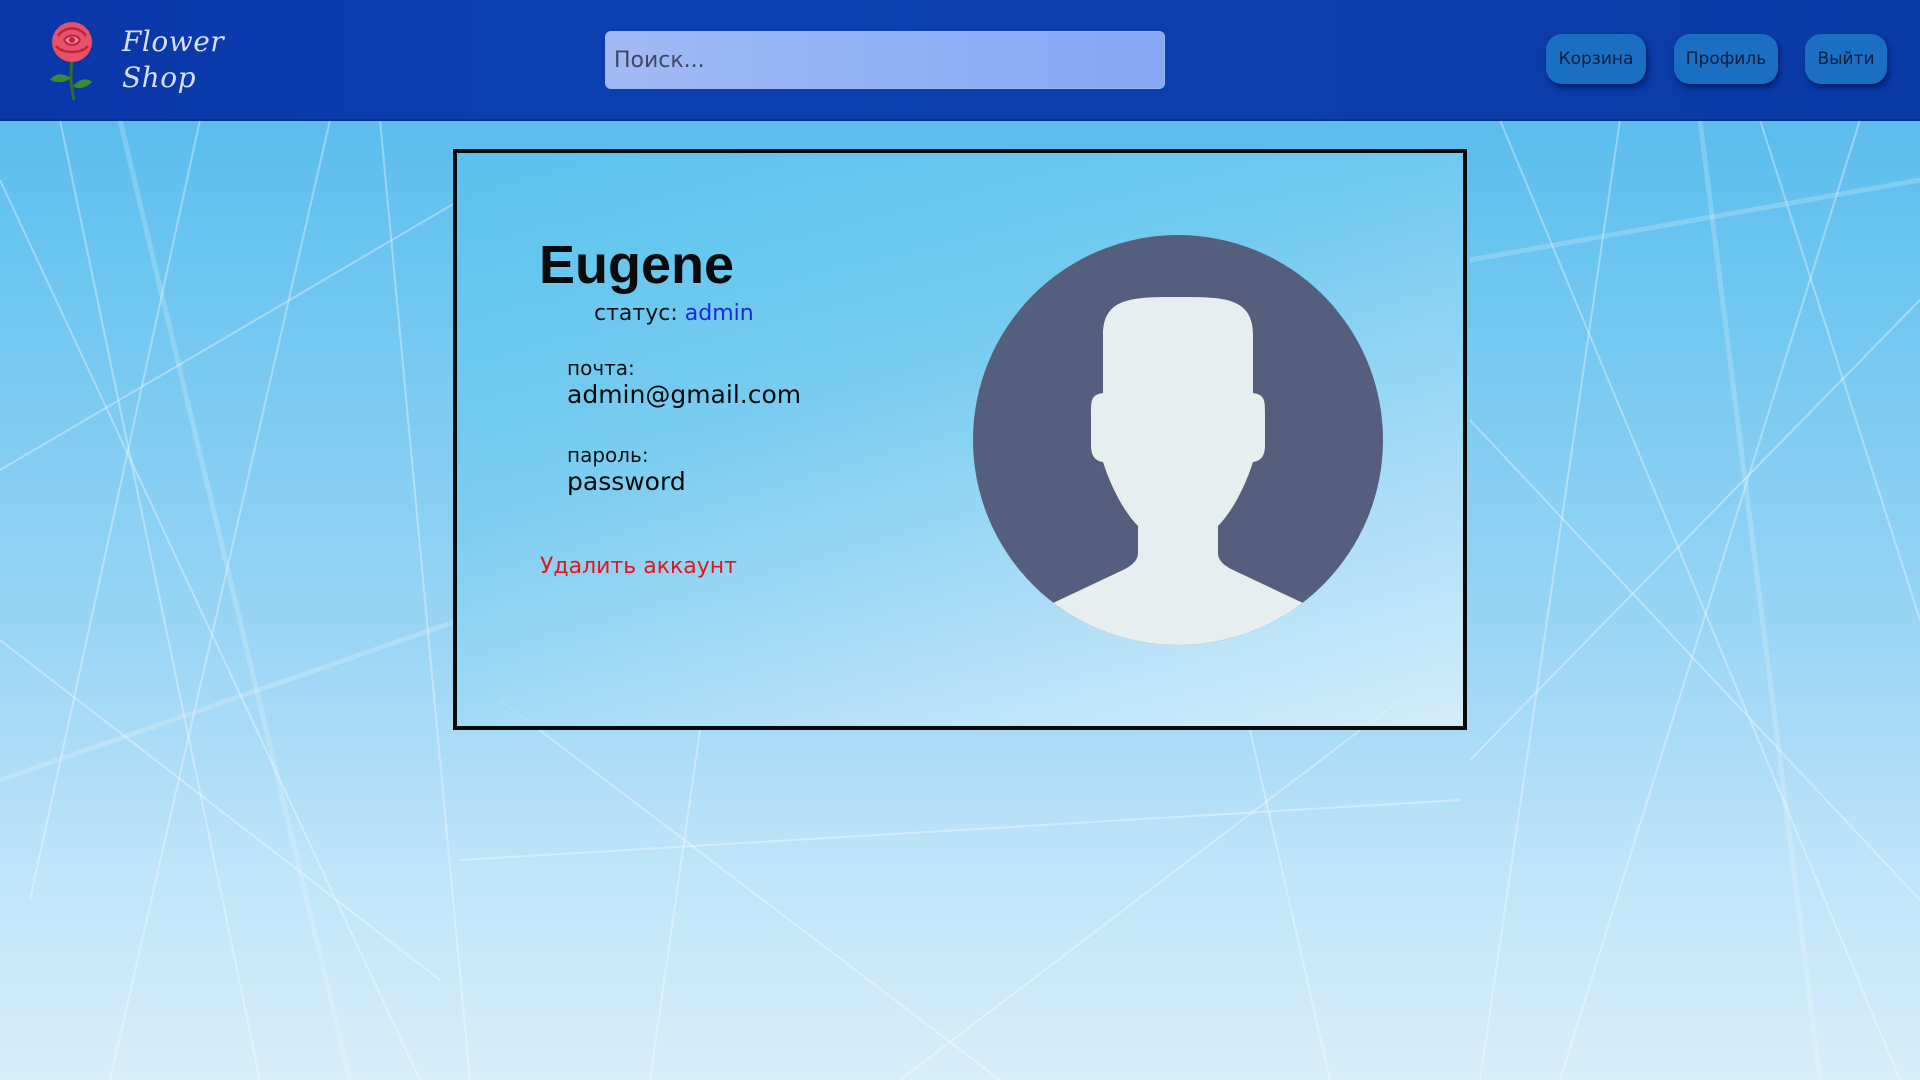  What do you see at coordinates (601, 368) in the screenshot?
I see `email-label: почта:` at bounding box center [601, 368].